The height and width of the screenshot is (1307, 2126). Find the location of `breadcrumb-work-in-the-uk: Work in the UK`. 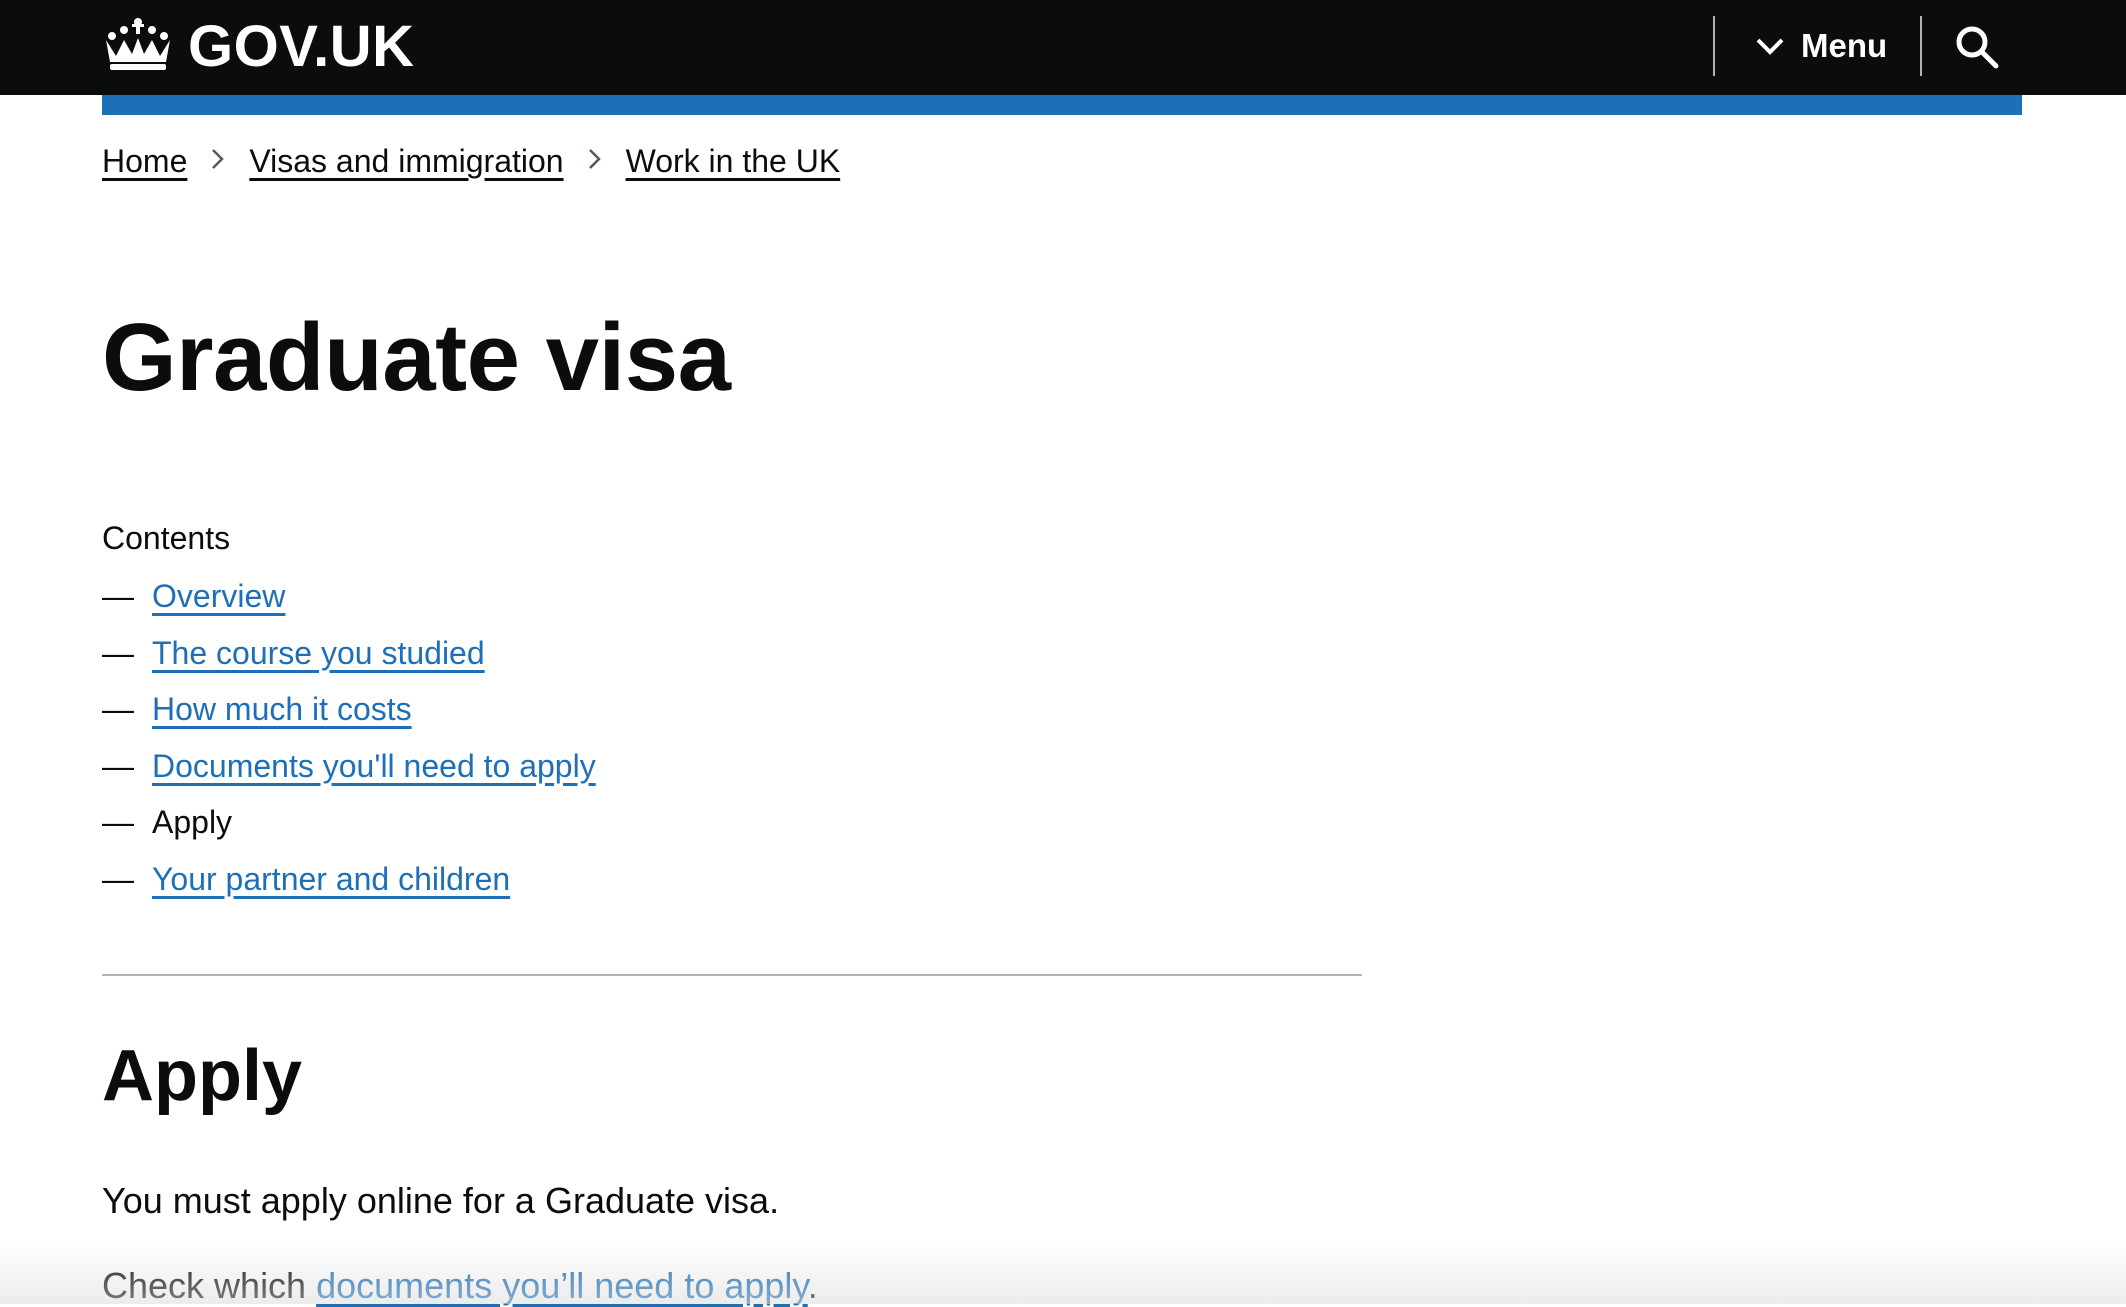

breadcrumb-work-in-the-uk: Work in the UK is located at coordinates (733, 161).